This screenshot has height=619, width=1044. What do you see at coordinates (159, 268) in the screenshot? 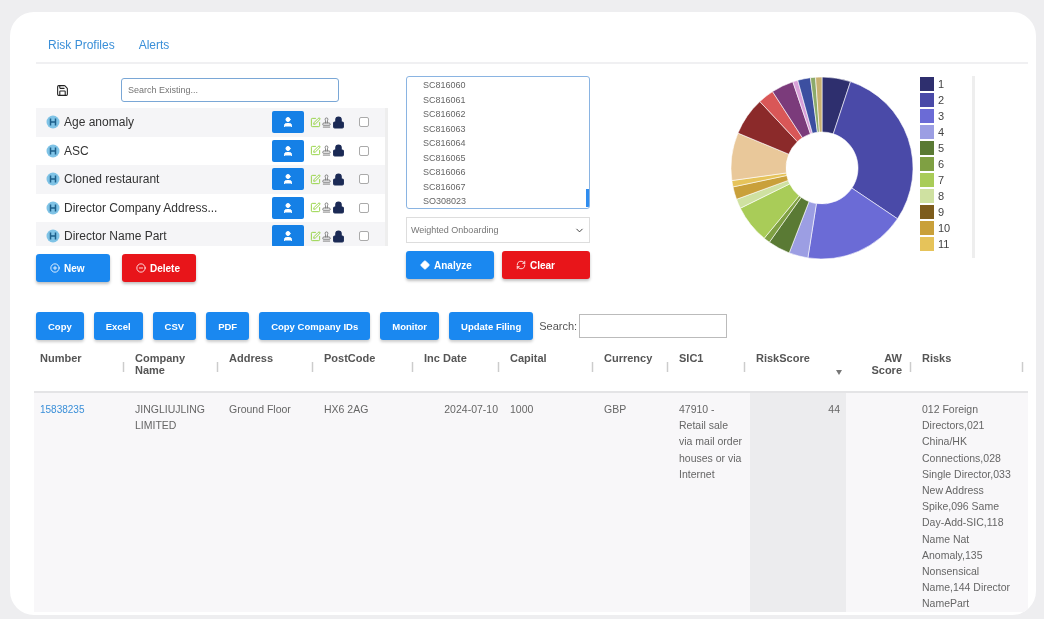
I see `action-button: Delete` at bounding box center [159, 268].